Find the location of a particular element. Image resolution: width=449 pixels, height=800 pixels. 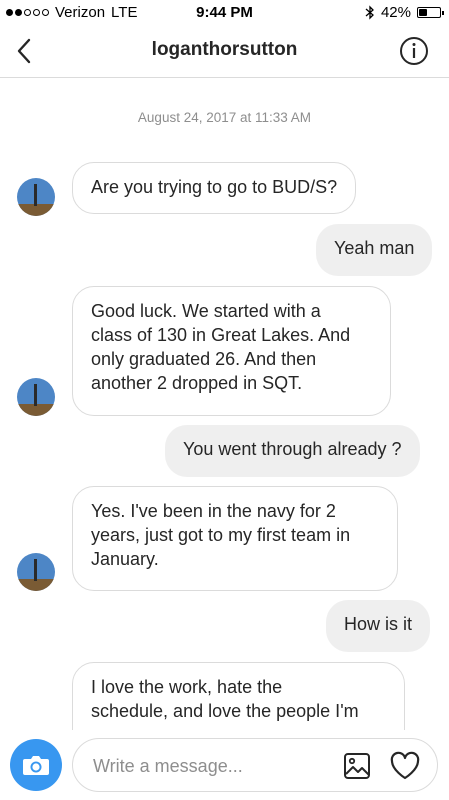

message-bubble-outgoing: How is it is located at coordinates (378, 626).